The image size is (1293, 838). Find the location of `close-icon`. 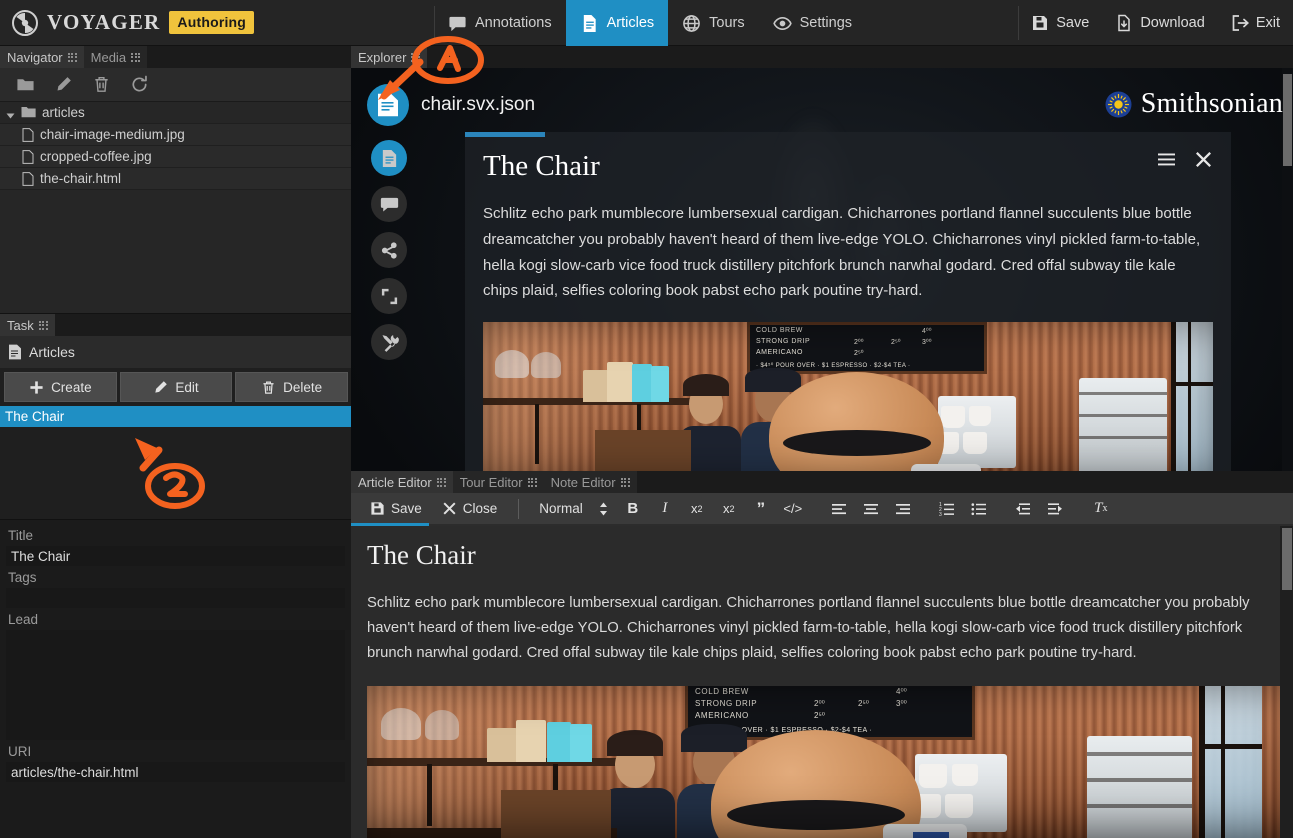

close-icon is located at coordinates (1203, 162).